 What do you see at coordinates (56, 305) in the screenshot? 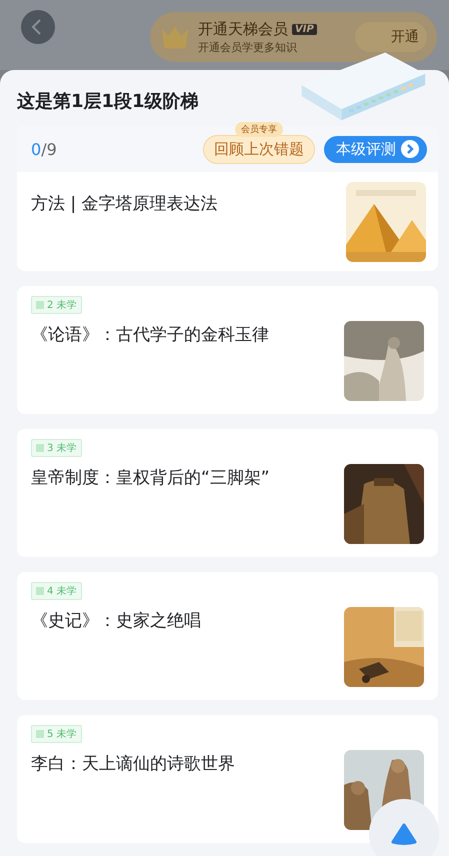
I see `status-tag: 2 未学` at bounding box center [56, 305].